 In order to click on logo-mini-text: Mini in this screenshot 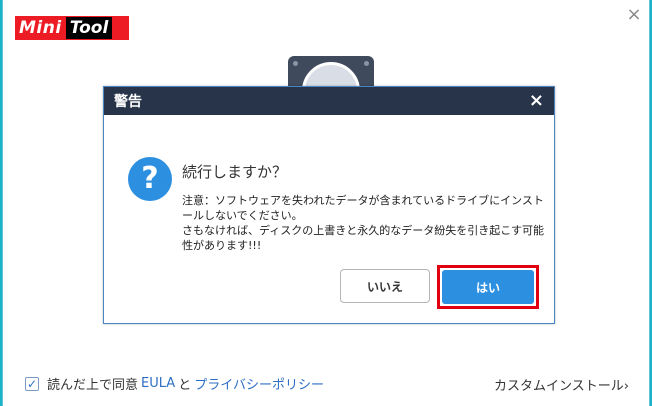, I will do `click(40, 28)`.